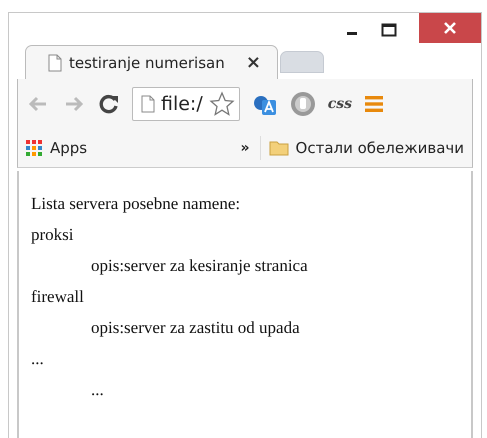 The height and width of the screenshot is (438, 487). What do you see at coordinates (374, 104) in the screenshot?
I see `menu-icon` at bounding box center [374, 104].